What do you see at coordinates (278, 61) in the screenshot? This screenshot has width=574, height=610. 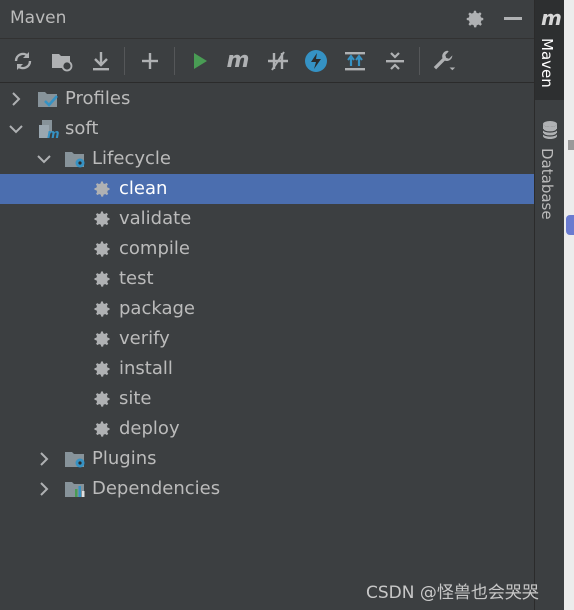 I see `toggle-offline-icon` at bounding box center [278, 61].